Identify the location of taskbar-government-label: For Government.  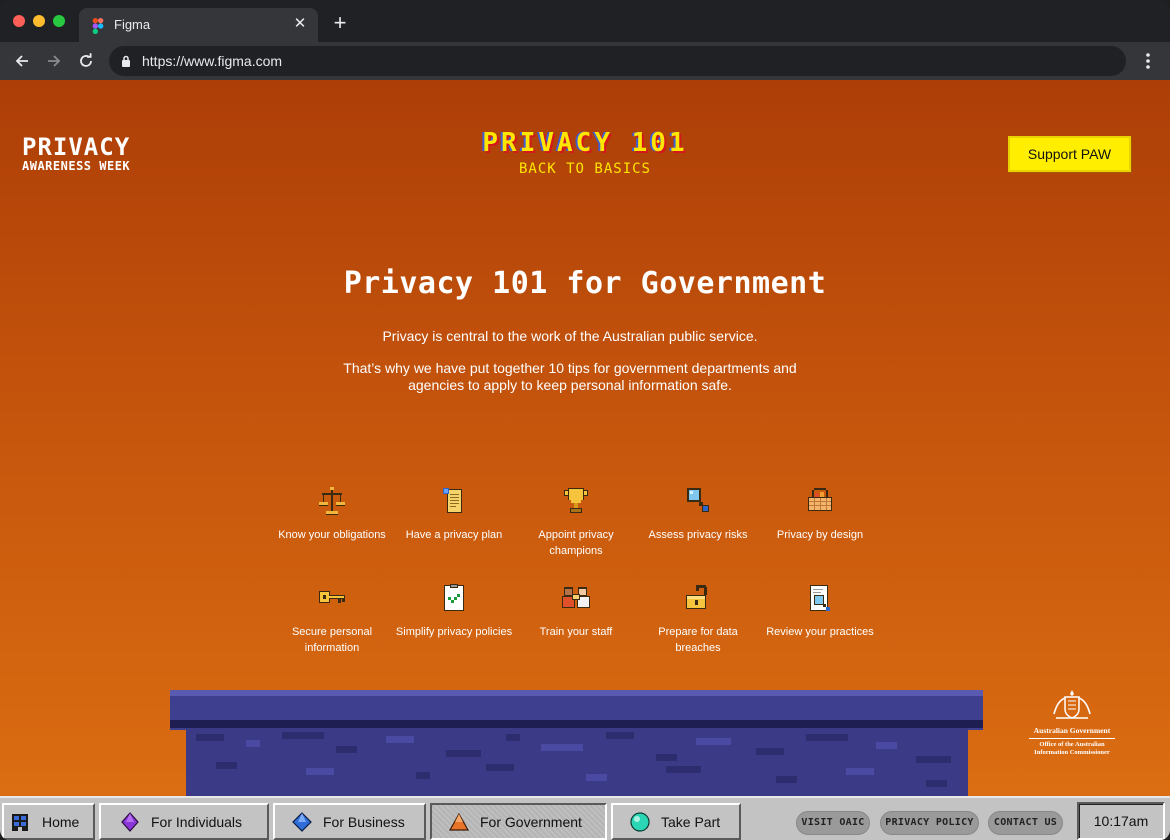
(531, 821).